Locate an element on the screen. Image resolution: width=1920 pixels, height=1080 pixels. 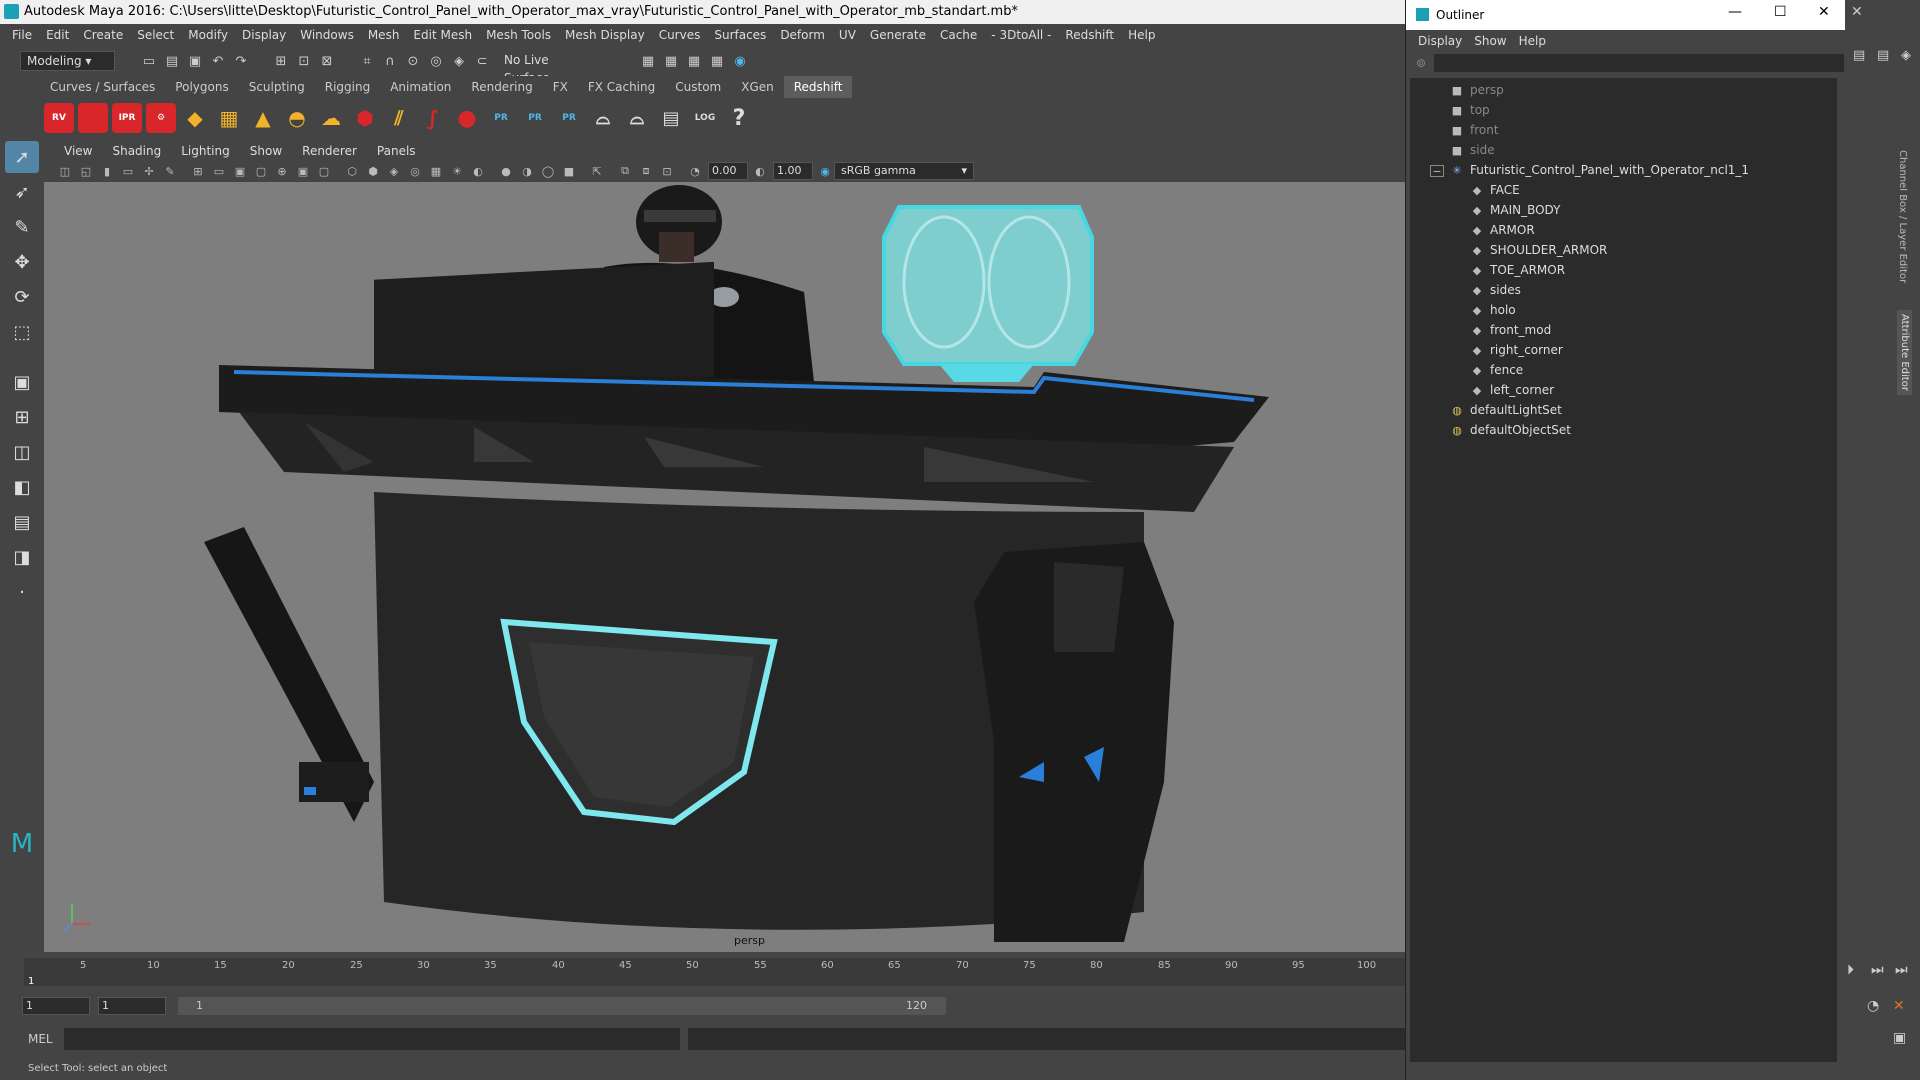
mel-label: MEL is located at coordinates (40, 1039).